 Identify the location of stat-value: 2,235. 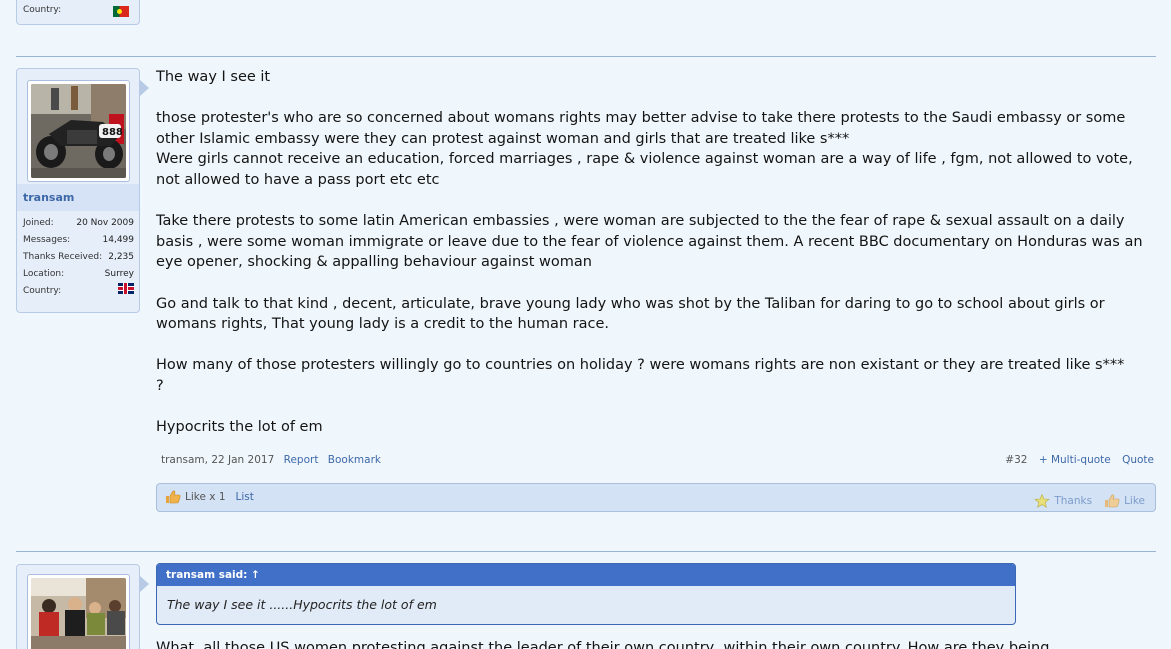
(121, 257).